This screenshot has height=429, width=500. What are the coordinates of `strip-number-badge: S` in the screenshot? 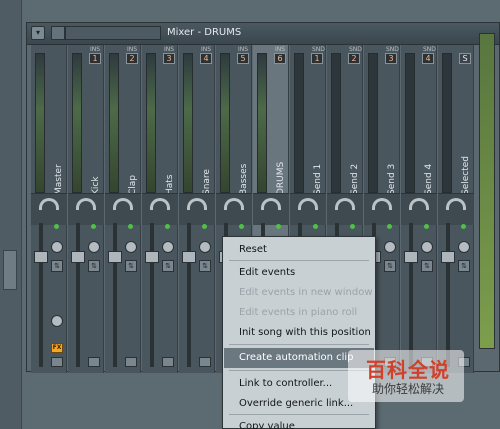 It's located at (465, 58).